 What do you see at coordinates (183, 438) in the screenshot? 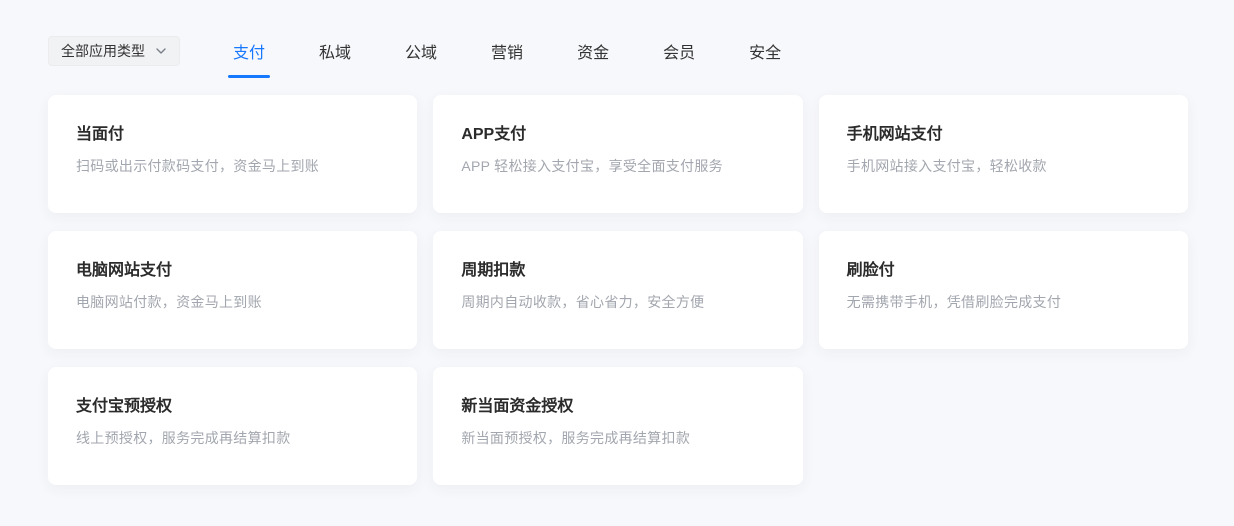
I see `card-description: 线上预授权，服务完成再结算扣款` at bounding box center [183, 438].